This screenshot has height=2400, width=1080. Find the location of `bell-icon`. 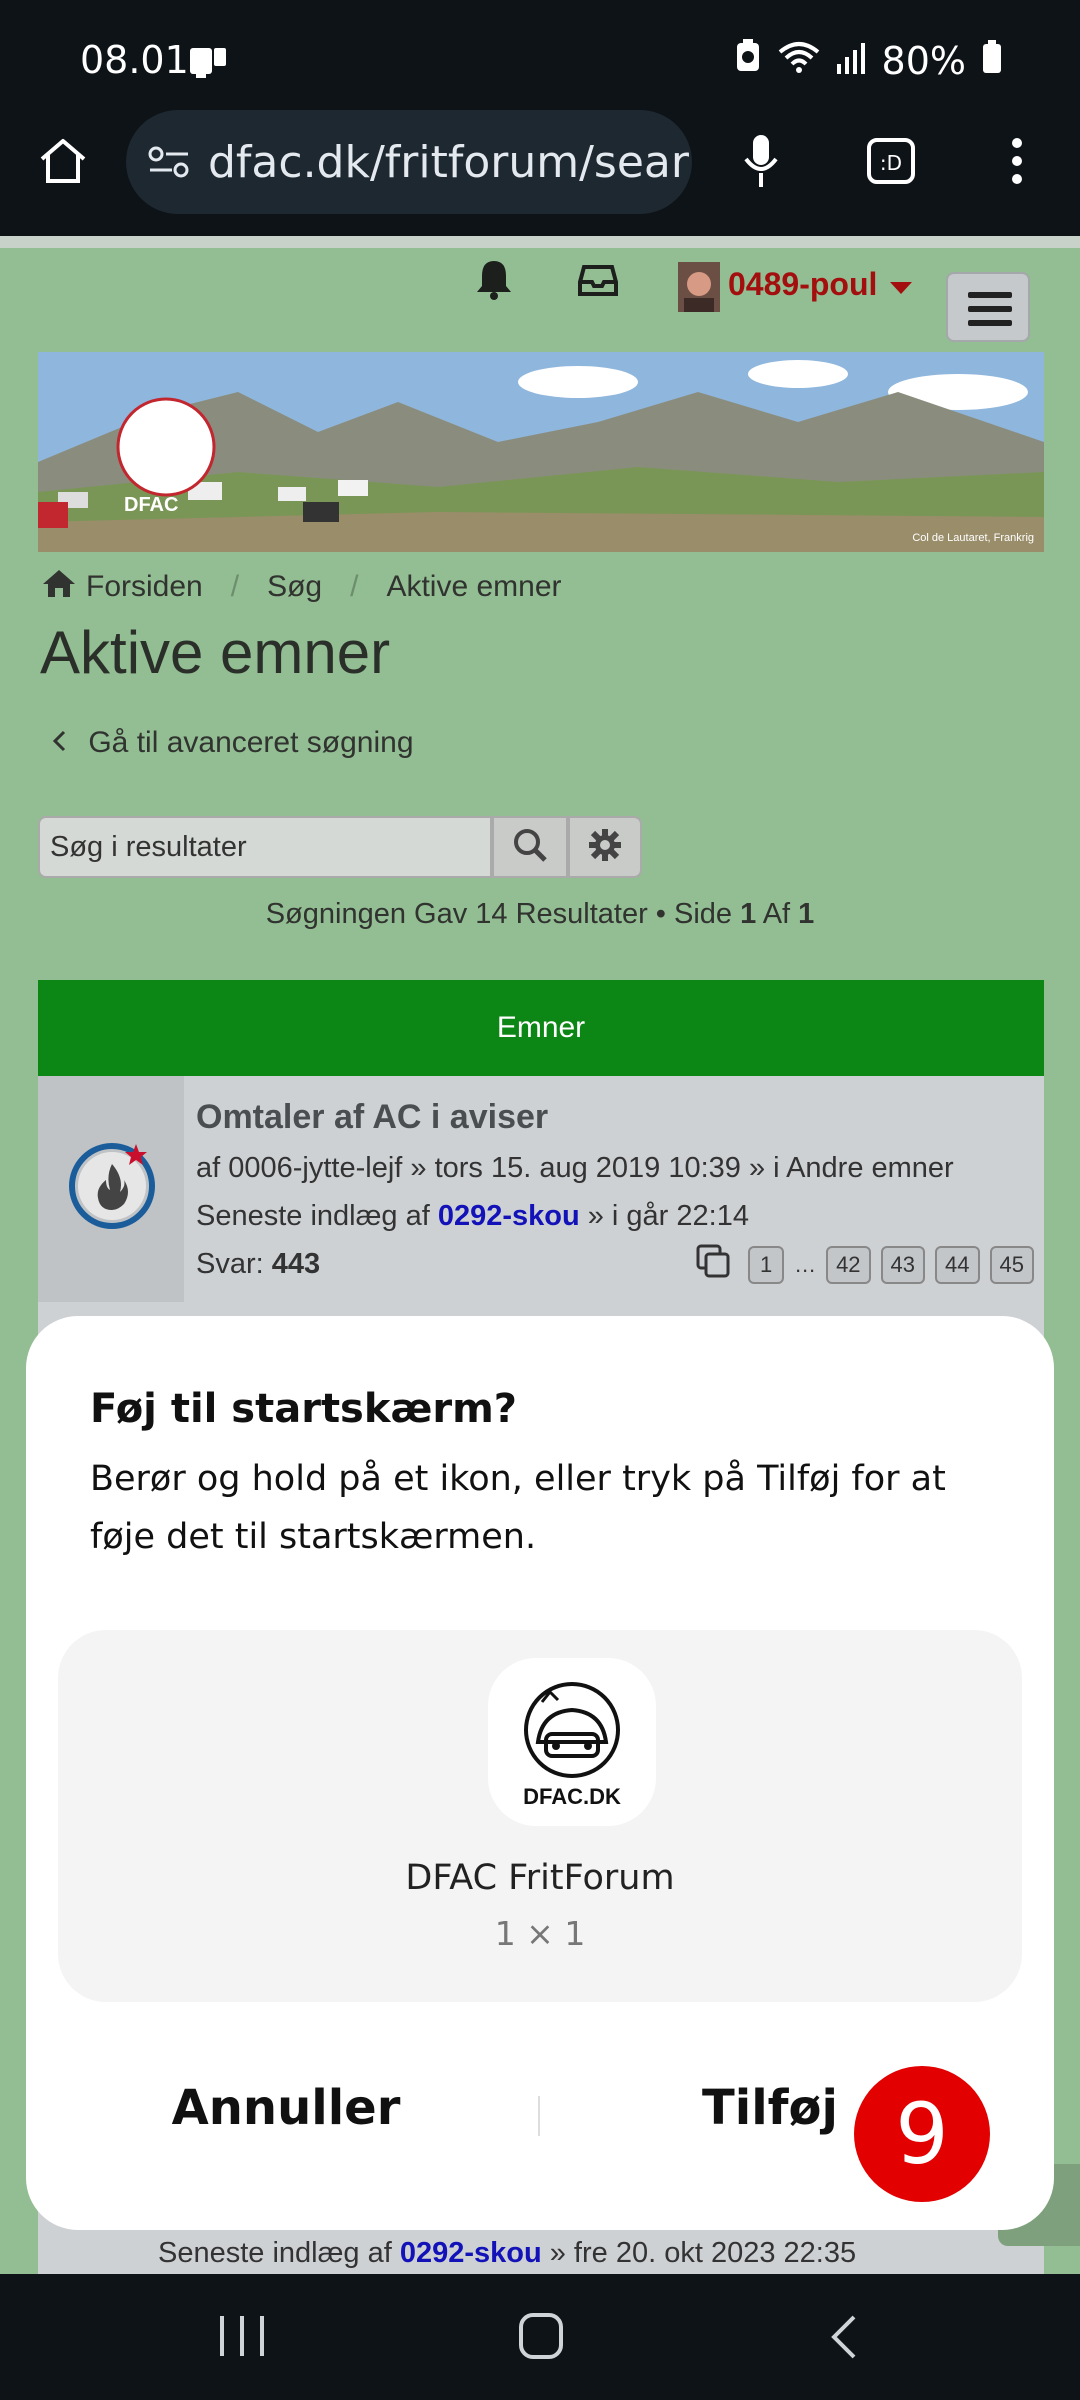

bell-icon is located at coordinates (494, 281).